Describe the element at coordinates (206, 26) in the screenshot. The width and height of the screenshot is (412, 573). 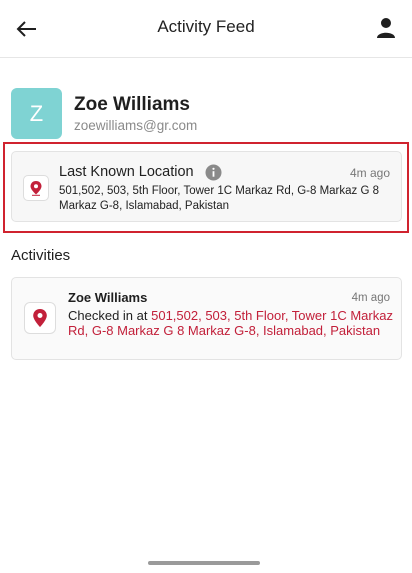
I see `page-title: Activity Feed` at that location.